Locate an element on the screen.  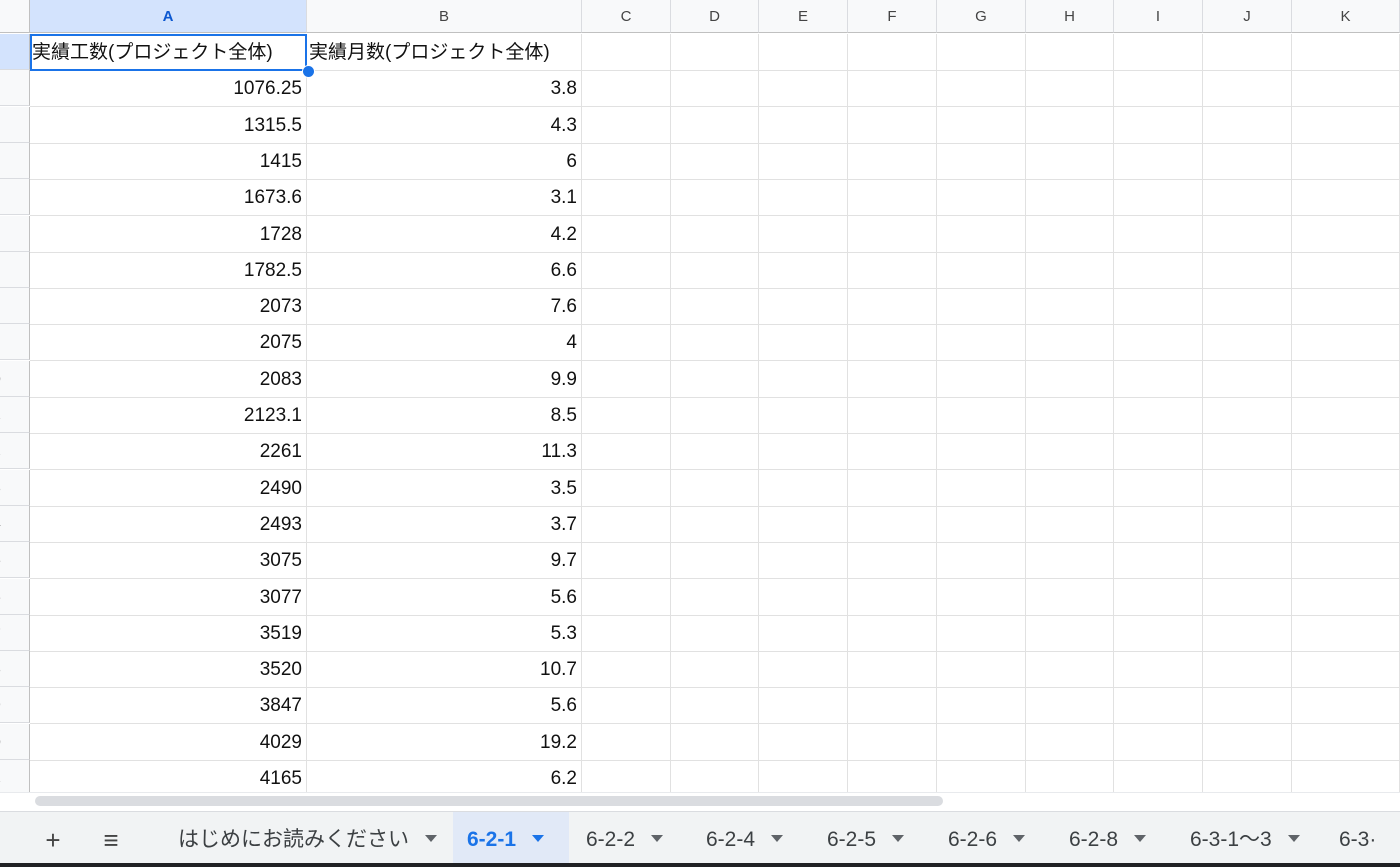
column-header-j: J is located at coordinates (1247, 16).